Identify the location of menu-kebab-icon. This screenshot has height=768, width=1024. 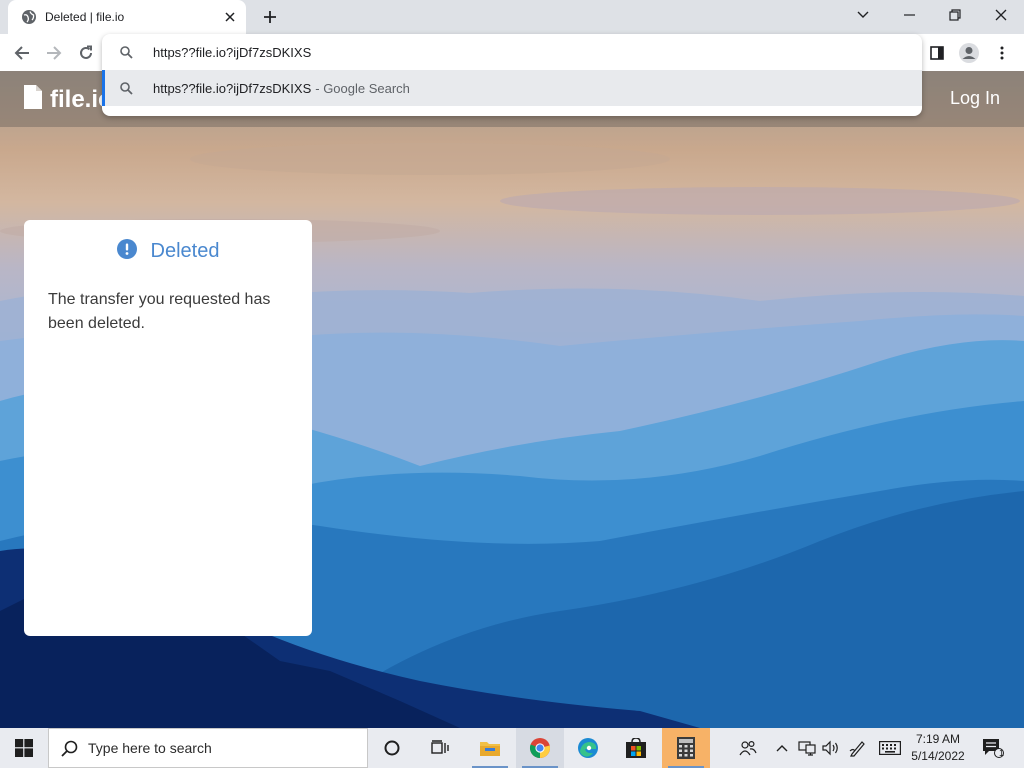
(1002, 53).